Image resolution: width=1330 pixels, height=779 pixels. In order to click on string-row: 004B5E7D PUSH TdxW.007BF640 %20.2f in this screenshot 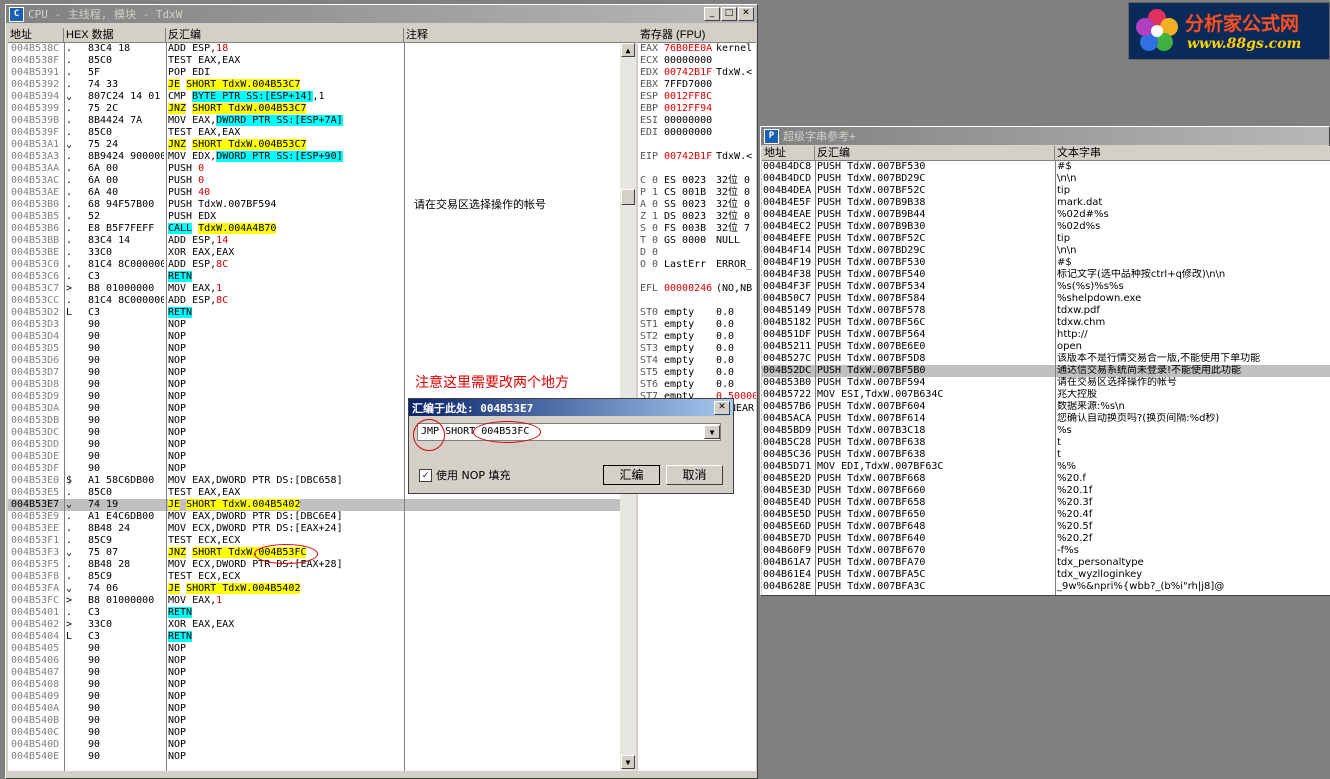, I will do `click(1046, 539)`.